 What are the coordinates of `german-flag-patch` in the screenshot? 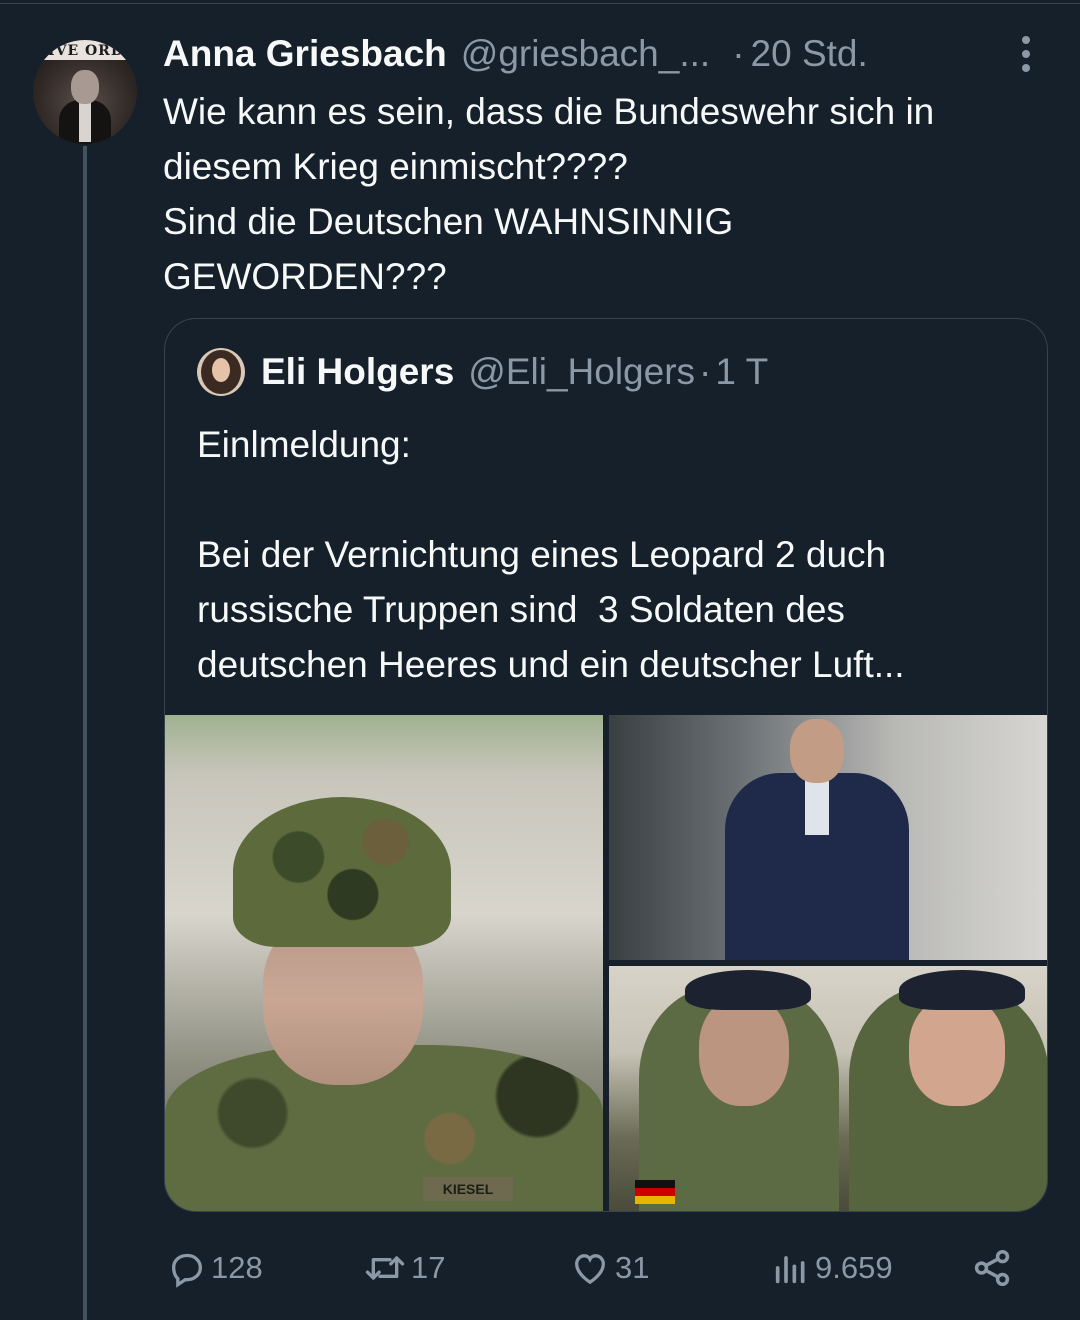 It's located at (655, 1192).